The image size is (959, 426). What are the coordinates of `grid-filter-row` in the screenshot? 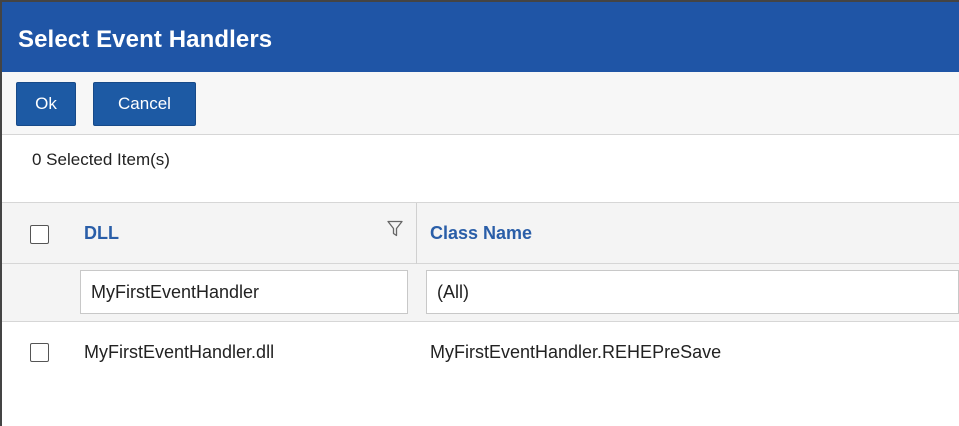 It's located at (480, 293).